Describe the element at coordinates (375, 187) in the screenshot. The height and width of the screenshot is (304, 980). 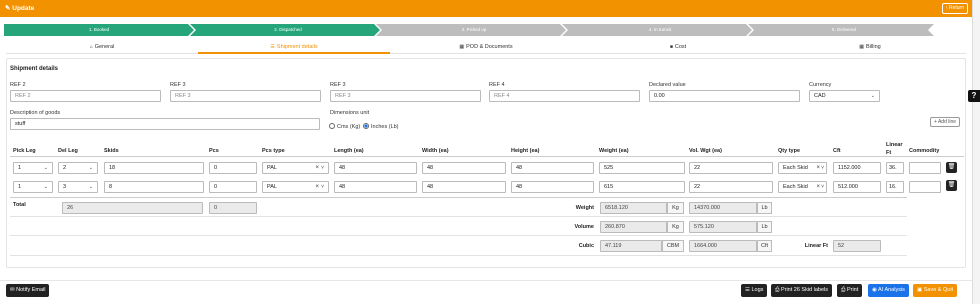
I see `row2-length-input: 48` at that location.